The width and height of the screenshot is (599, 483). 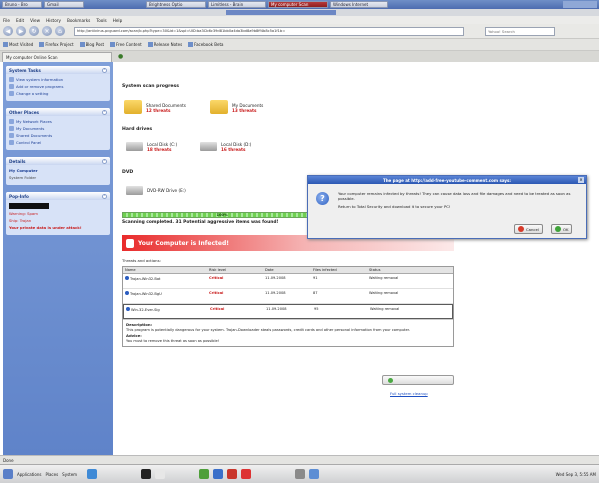 What do you see at coordinates (8, 31) in the screenshot?
I see `back-button: ◀` at bounding box center [8, 31].